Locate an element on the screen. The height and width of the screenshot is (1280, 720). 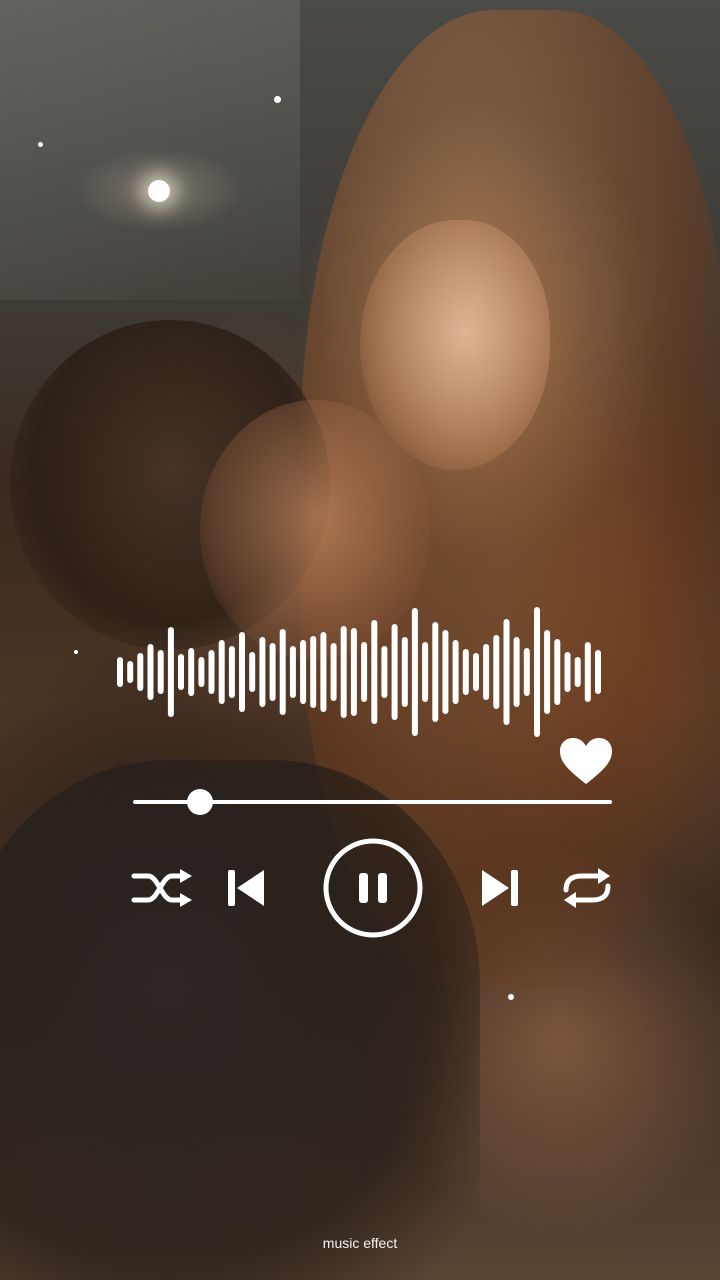
audio-waveform is located at coordinates (359, 672).